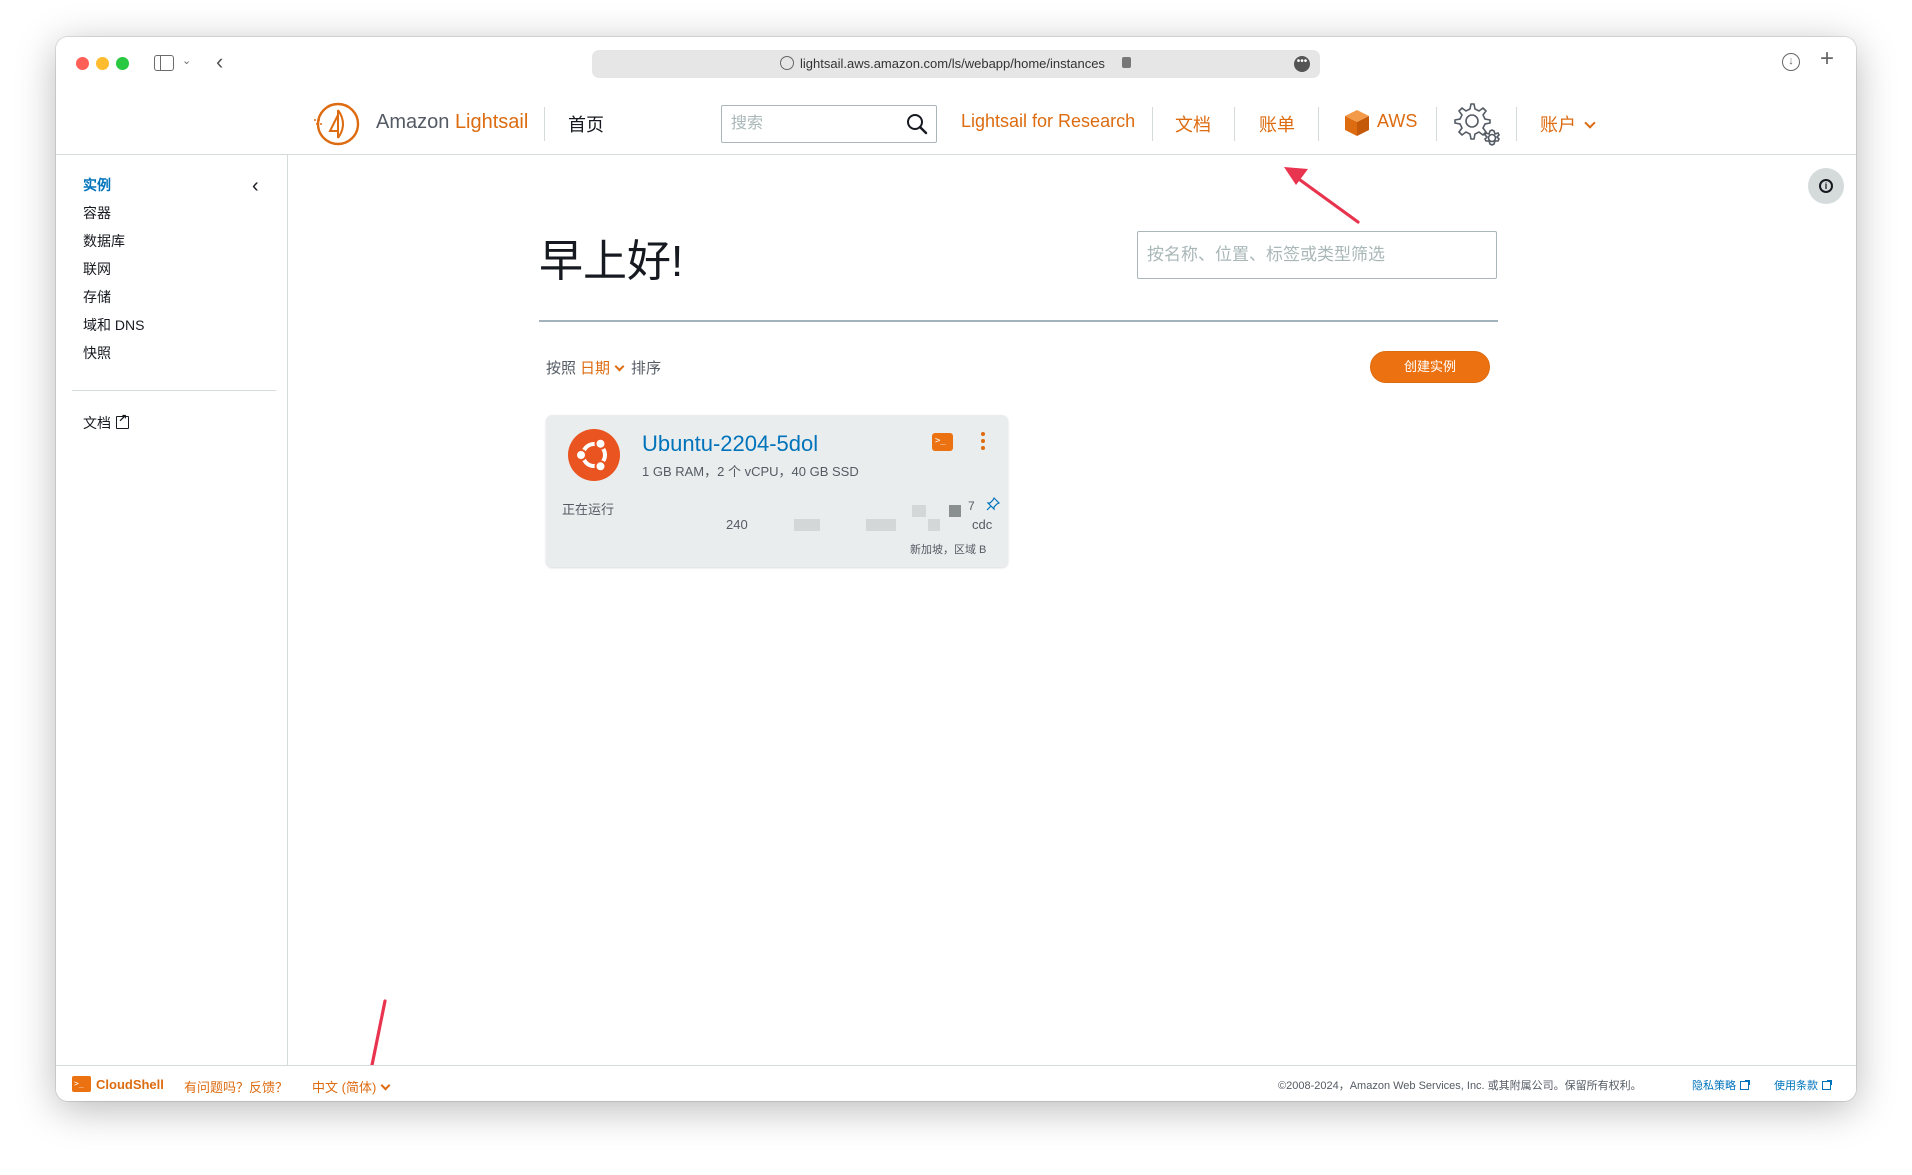 This screenshot has width=1912, height=1175. I want to click on sidebar-item-containers: 容器, so click(97, 213).